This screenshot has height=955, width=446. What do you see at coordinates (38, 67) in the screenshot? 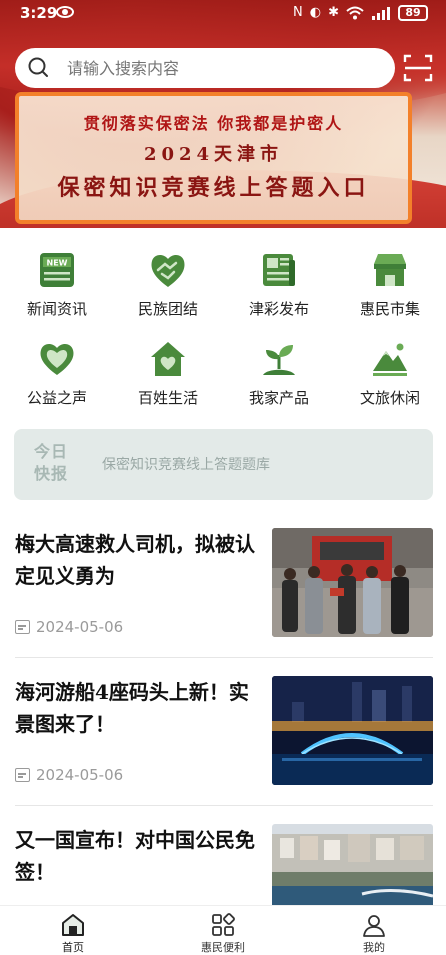
I see `search-icon` at bounding box center [38, 67].